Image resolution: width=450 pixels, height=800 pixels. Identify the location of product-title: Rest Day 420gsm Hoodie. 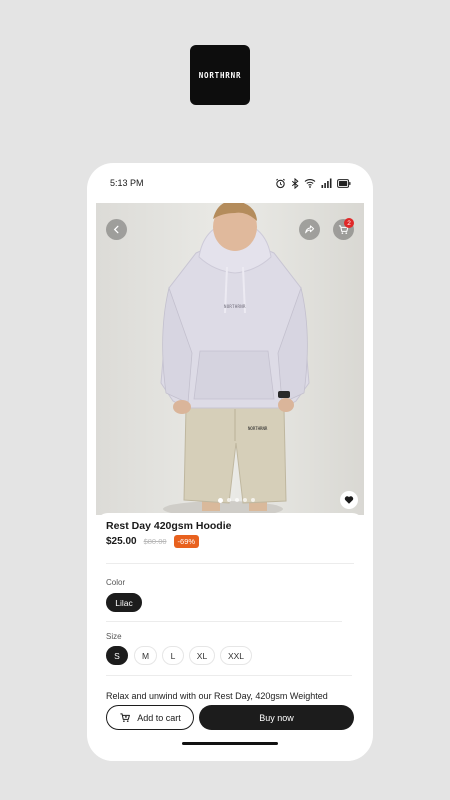
(169, 526).